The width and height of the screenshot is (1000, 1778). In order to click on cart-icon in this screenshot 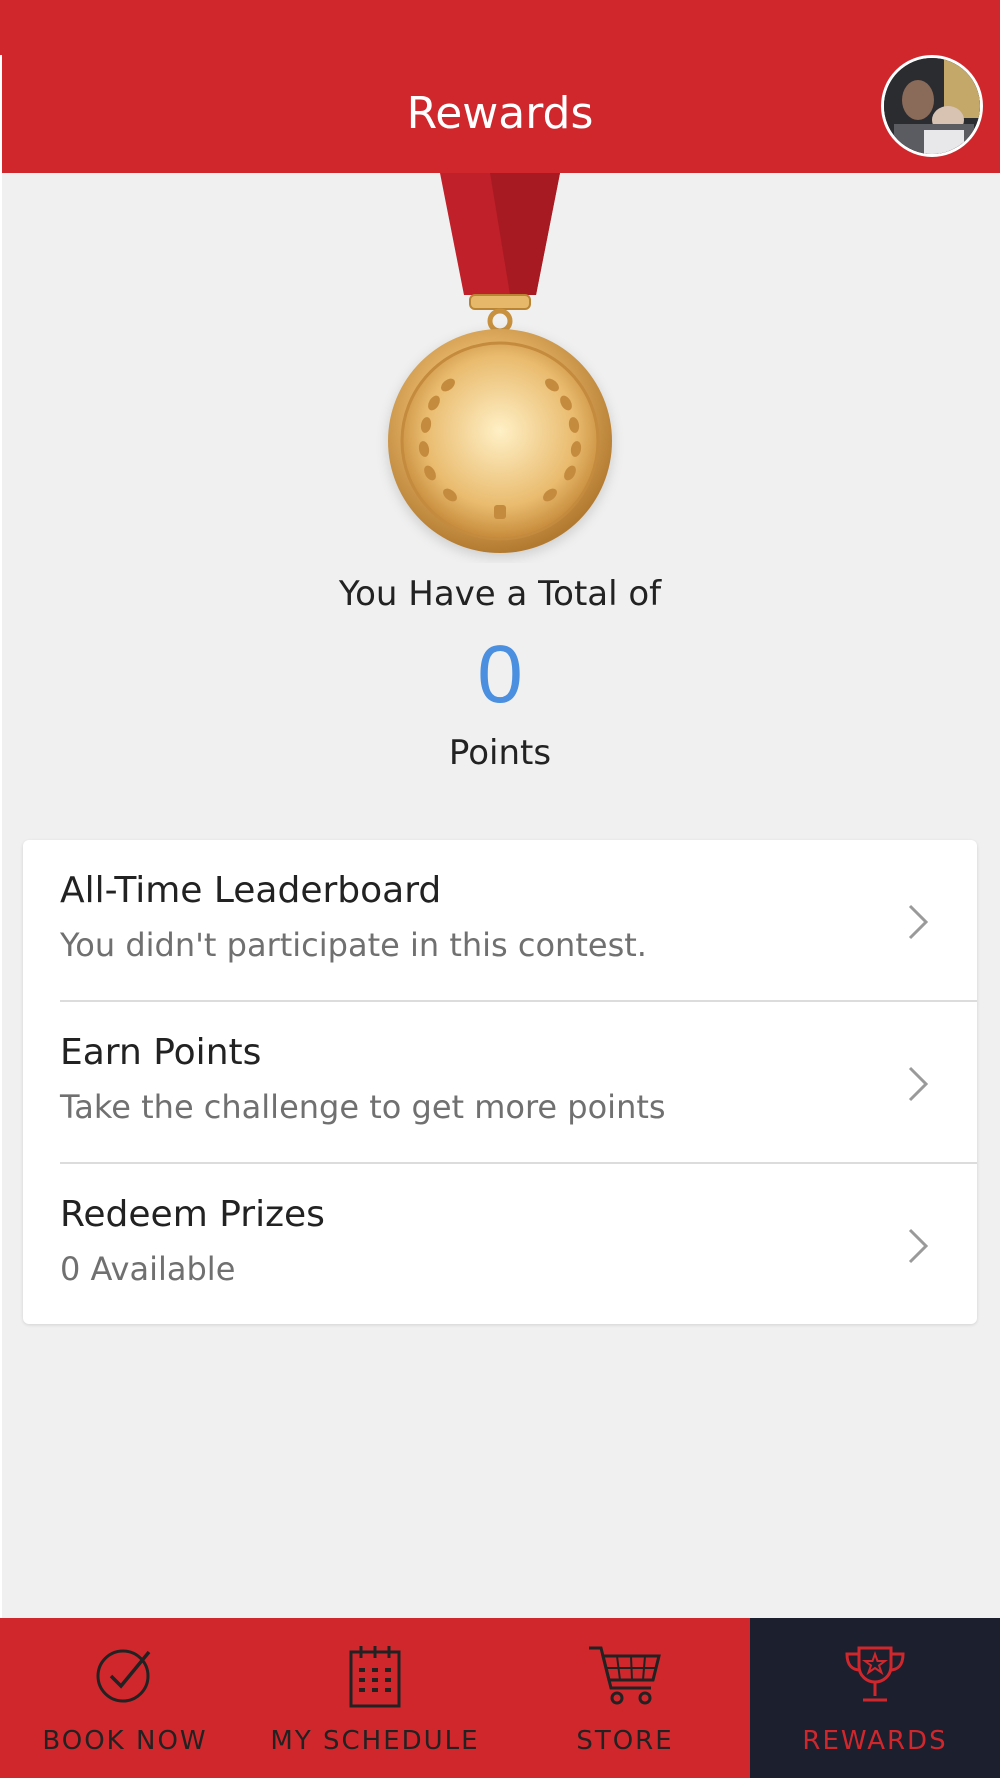, I will do `click(625, 1675)`.